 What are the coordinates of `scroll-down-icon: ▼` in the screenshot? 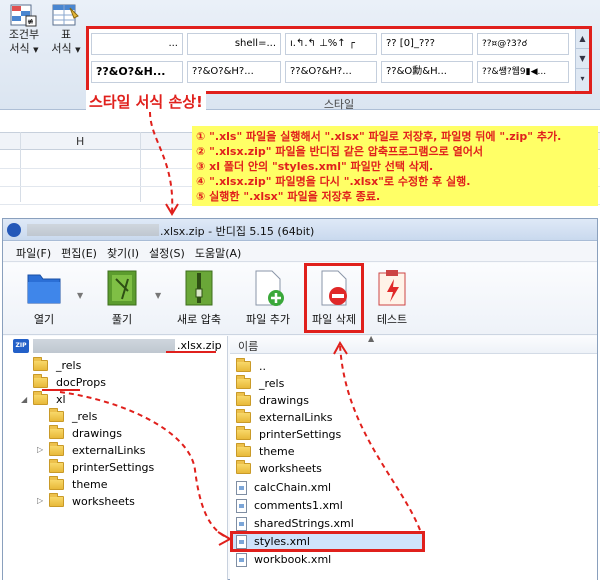 It's located at (582, 59).